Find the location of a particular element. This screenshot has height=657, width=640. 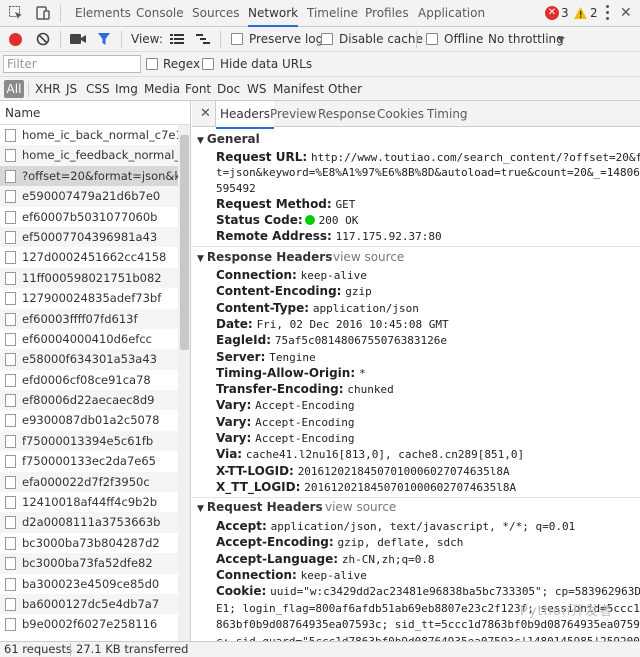

header-key: Accept-Encoding: is located at coordinates (275, 542).